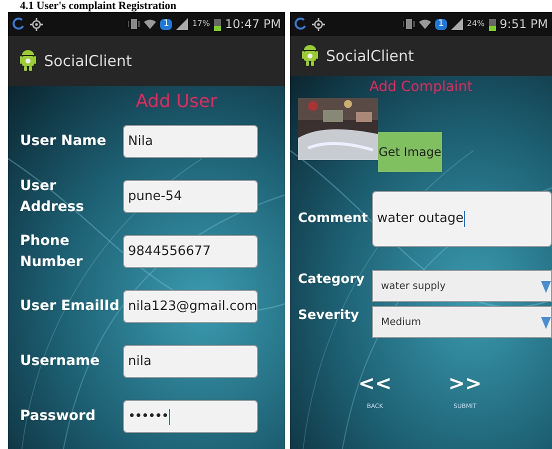 The height and width of the screenshot is (449, 552). What do you see at coordinates (190, 141) in the screenshot?
I see `input-field: Nila` at bounding box center [190, 141].